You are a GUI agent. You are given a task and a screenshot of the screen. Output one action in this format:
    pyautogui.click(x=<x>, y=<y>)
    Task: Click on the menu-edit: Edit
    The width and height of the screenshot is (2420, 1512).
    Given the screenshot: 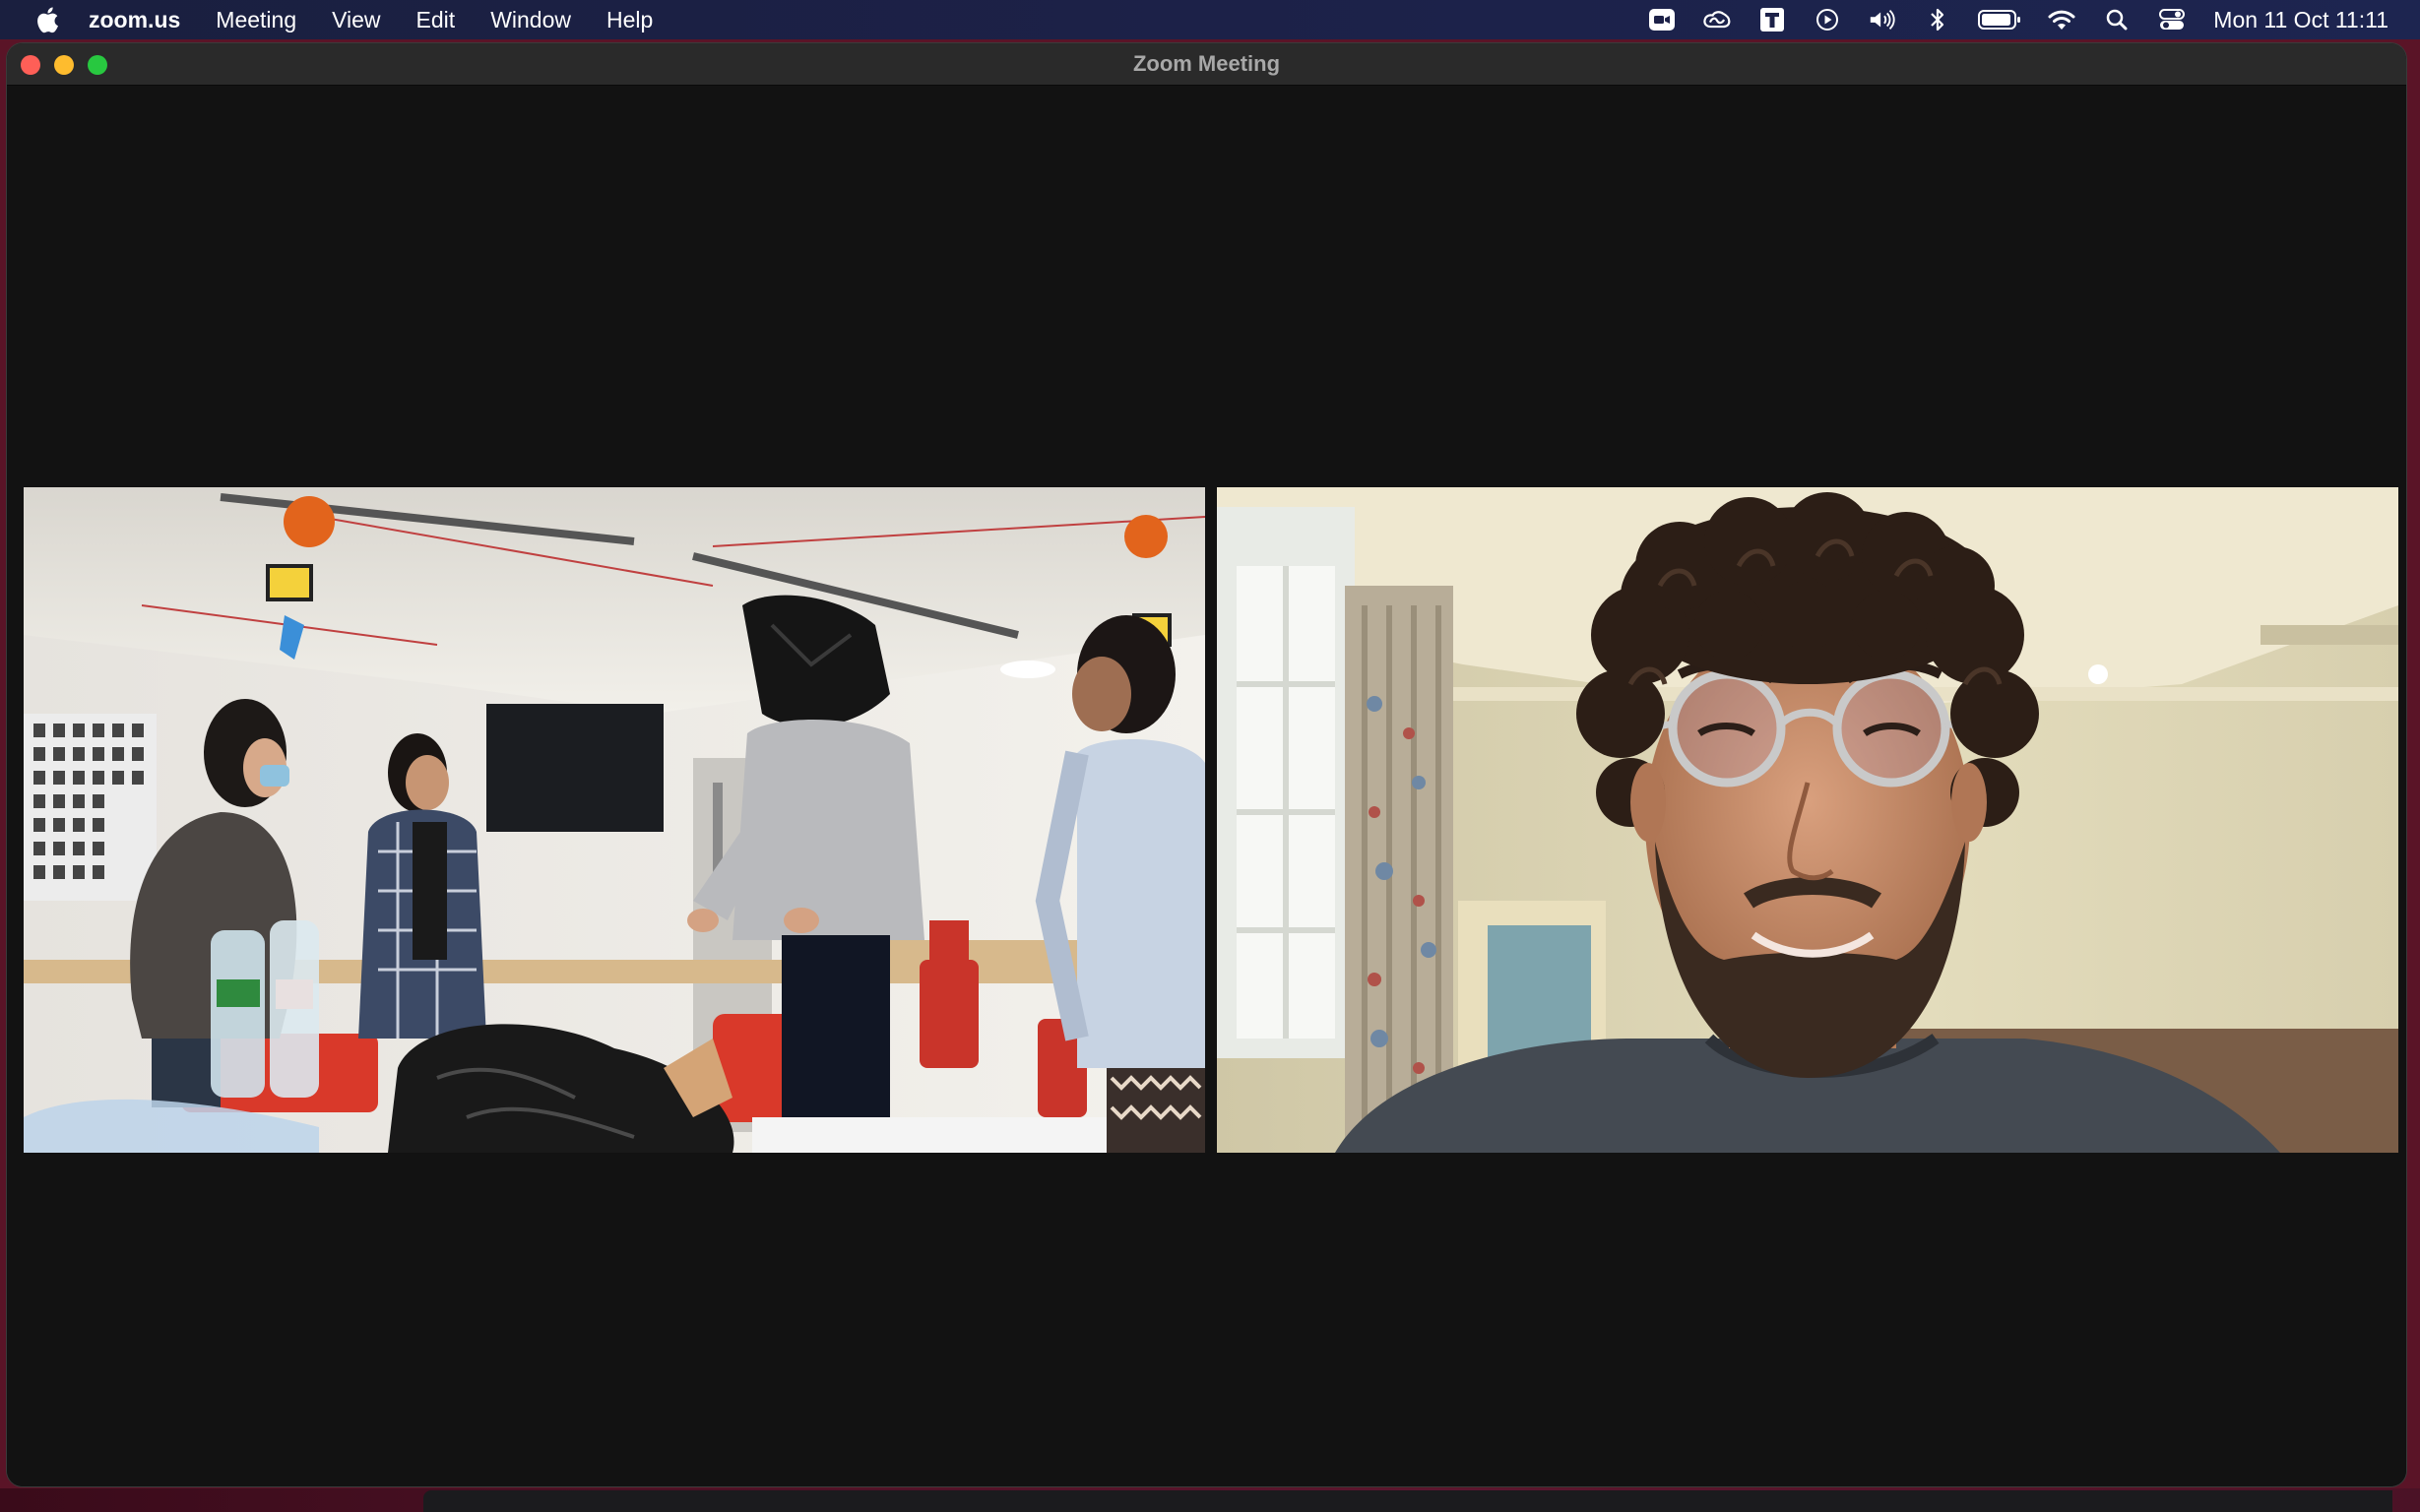 What is the action you would take?
    pyautogui.click(x=436, y=19)
    